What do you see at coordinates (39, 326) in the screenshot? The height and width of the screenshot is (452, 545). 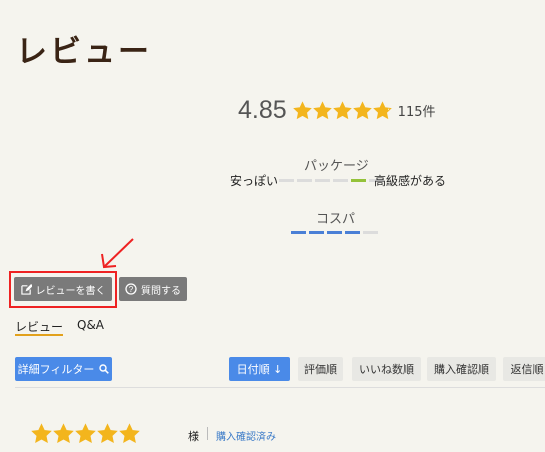 I see `tab-reviews: レビュー` at bounding box center [39, 326].